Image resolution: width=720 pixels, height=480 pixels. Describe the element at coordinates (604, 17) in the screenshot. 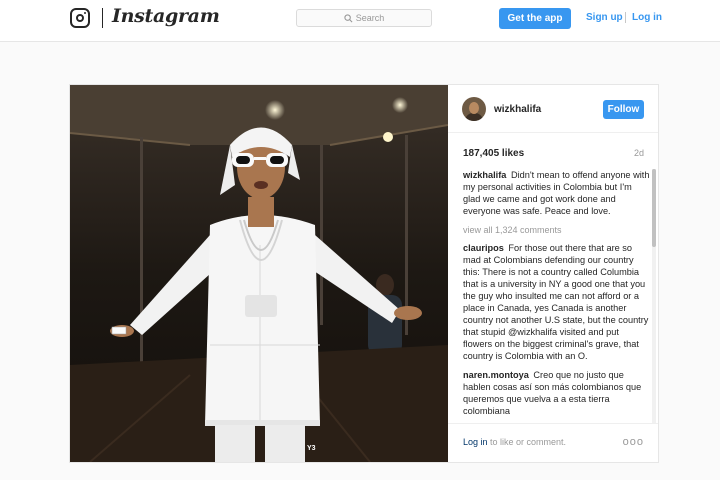

I see `signup-link: Sign up` at that location.